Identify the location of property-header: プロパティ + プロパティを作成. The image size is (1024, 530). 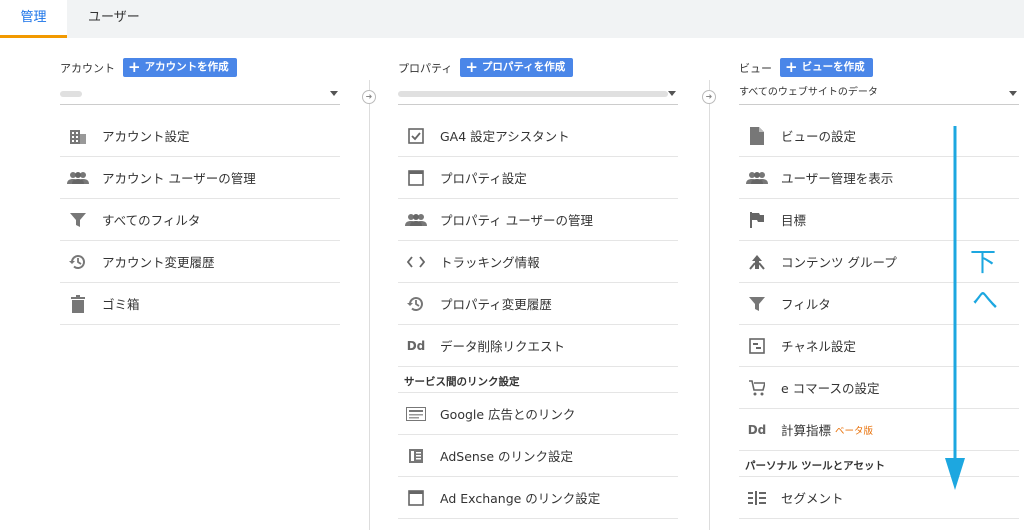
(486, 67).